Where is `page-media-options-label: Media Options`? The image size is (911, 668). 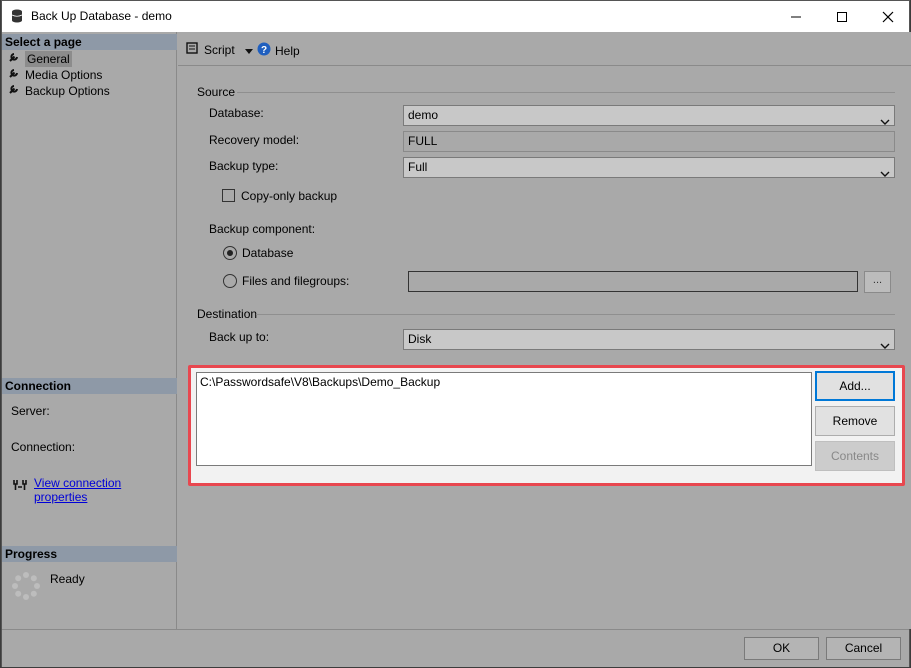 page-media-options-label: Media Options is located at coordinates (64, 75).